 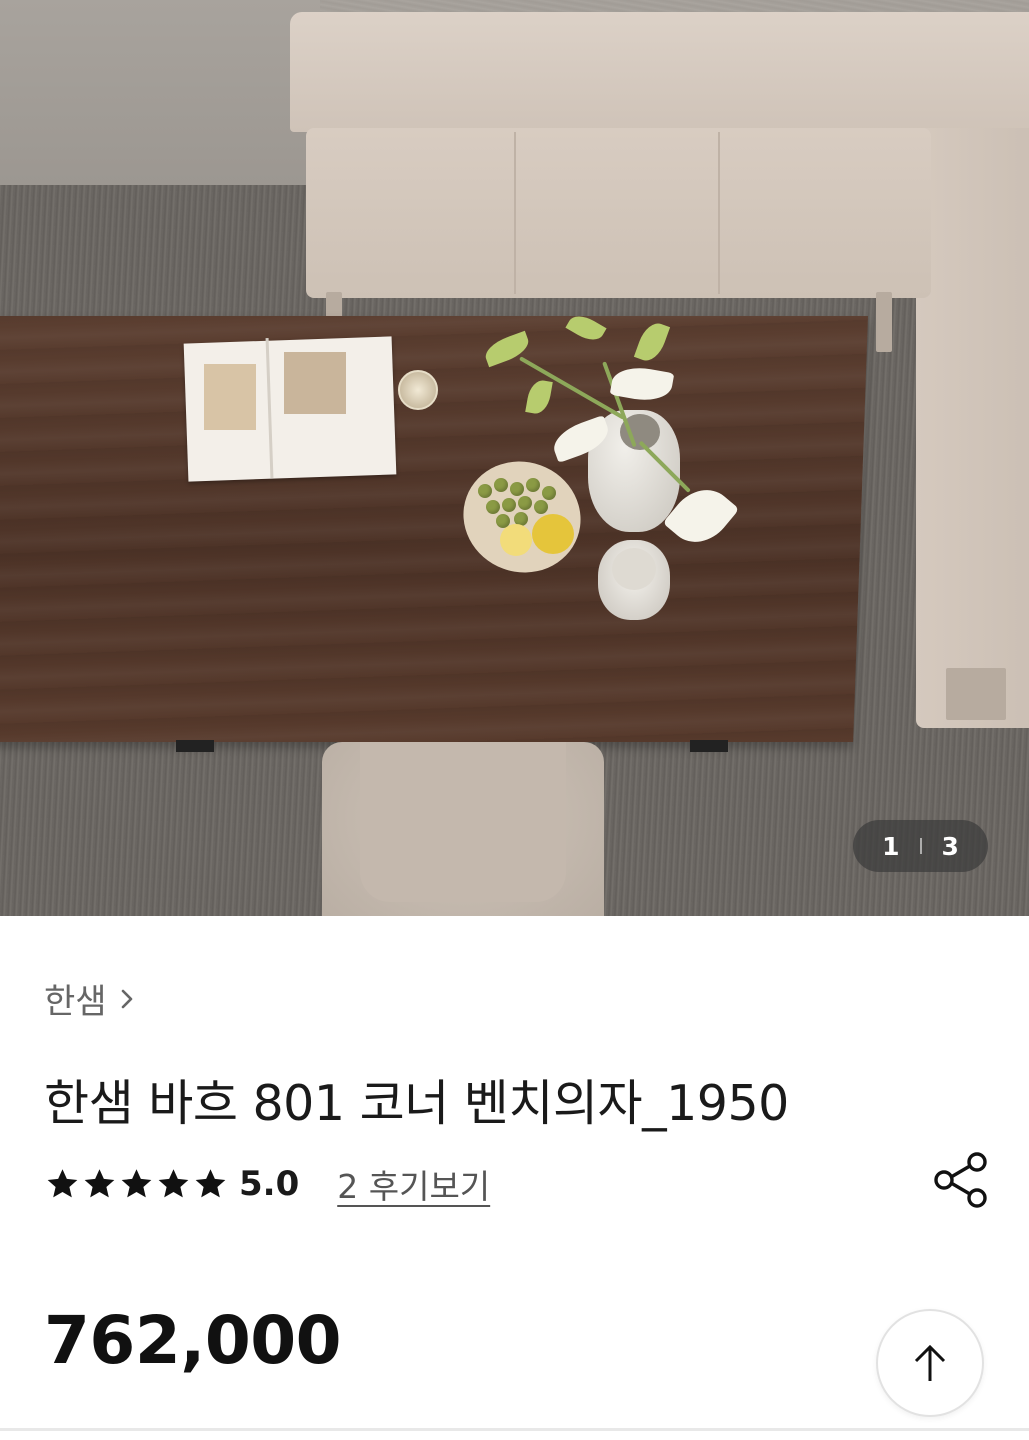 What do you see at coordinates (891, 846) in the screenshot?
I see `current-page: 1` at bounding box center [891, 846].